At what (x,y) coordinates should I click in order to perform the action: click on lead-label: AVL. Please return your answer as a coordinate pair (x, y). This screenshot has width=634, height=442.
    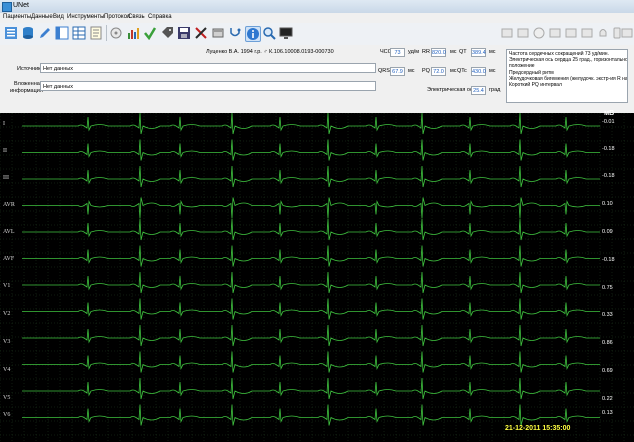
    Looking at the image, I should click on (9, 232).